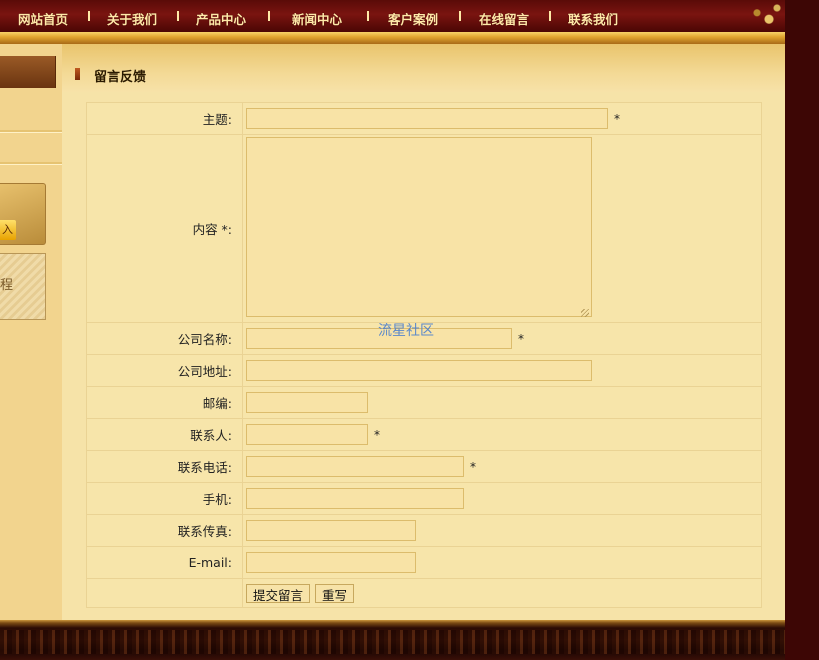 The width and height of the screenshot is (819, 660). I want to click on watermark-text: 流星社区, so click(406, 331).